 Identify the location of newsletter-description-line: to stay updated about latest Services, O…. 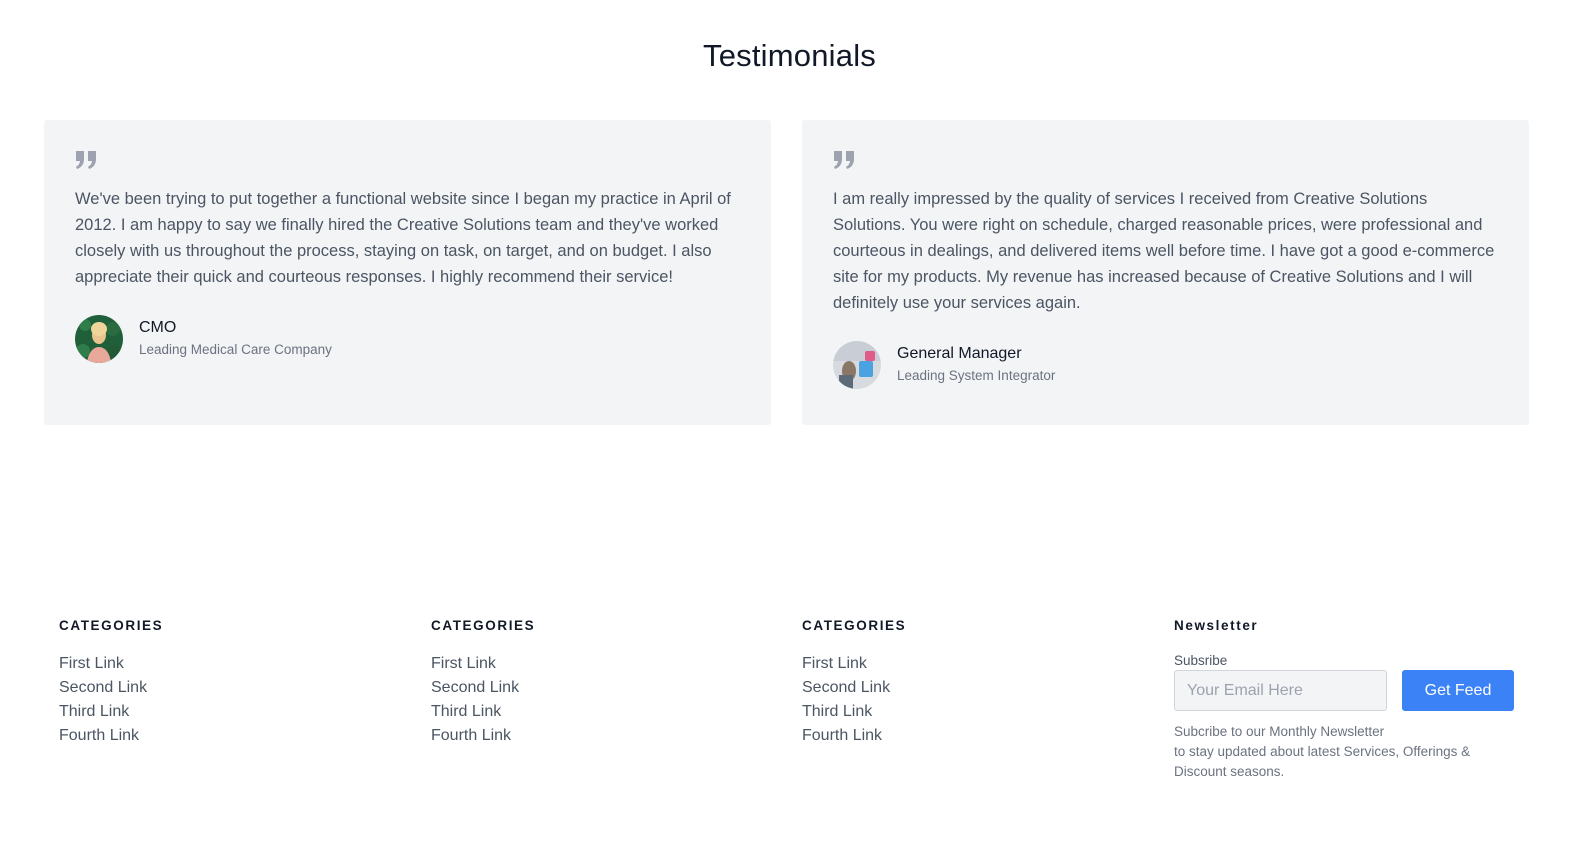
(1322, 751).